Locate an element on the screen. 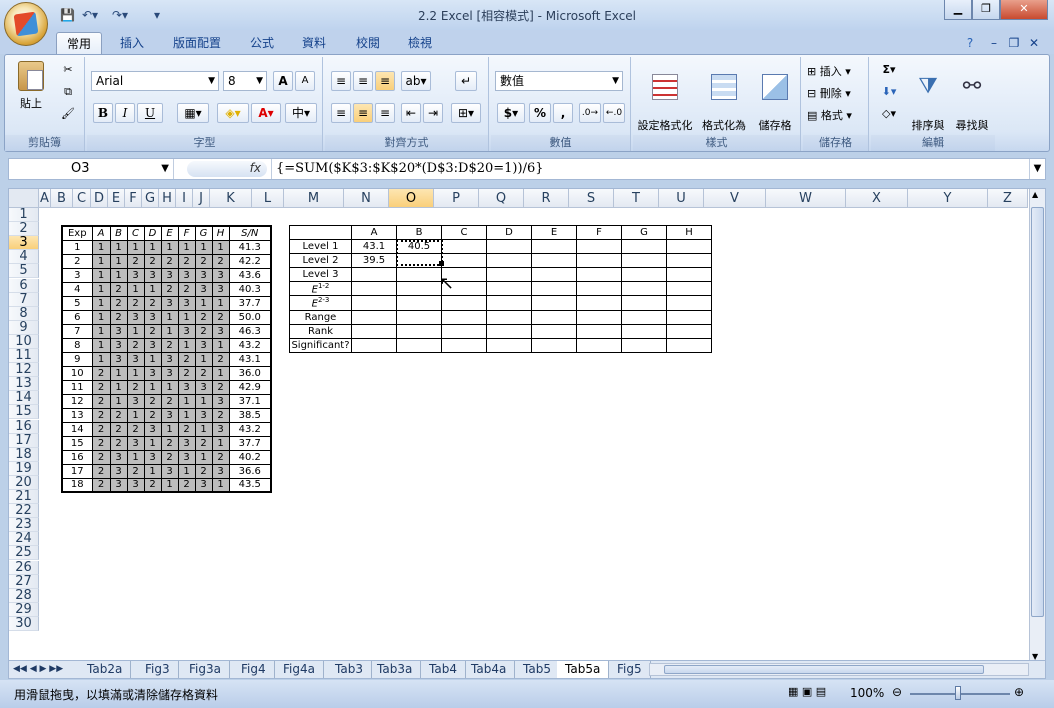 The image size is (1054, 708). phonetic-icon: 中▾ is located at coordinates (301, 113).